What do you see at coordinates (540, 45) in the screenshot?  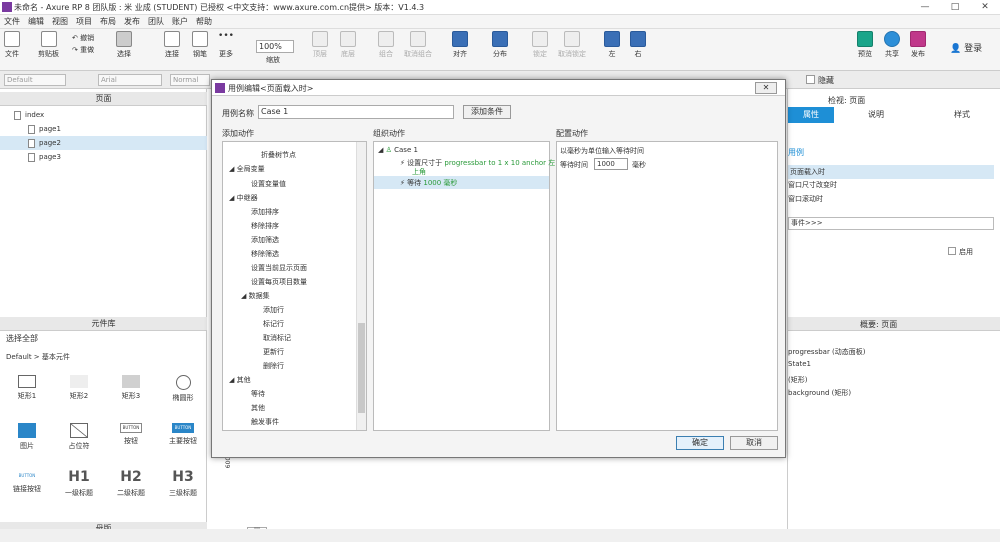 I see `lock-button: 锁定` at bounding box center [540, 45].